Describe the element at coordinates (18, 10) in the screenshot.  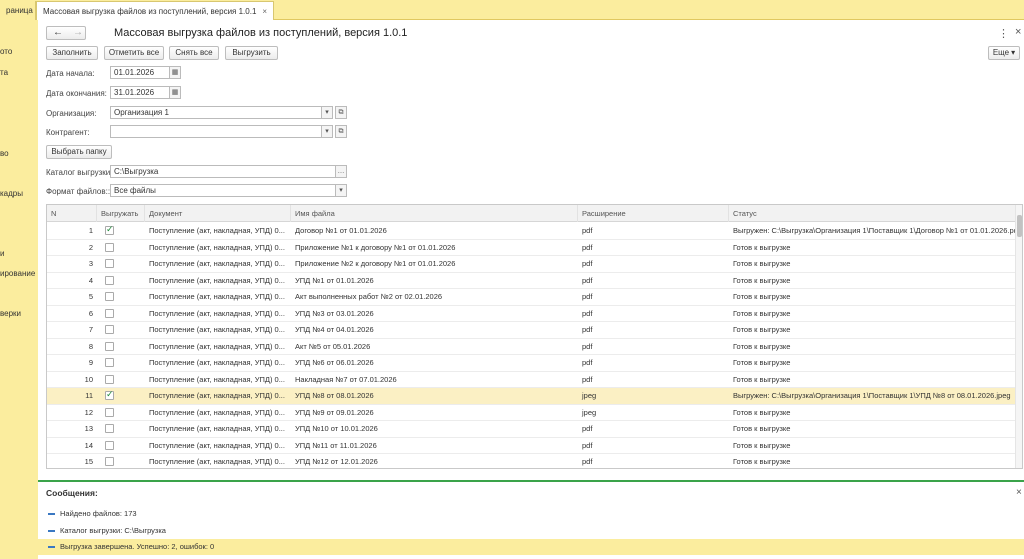
I see `tab-home: раница` at that location.